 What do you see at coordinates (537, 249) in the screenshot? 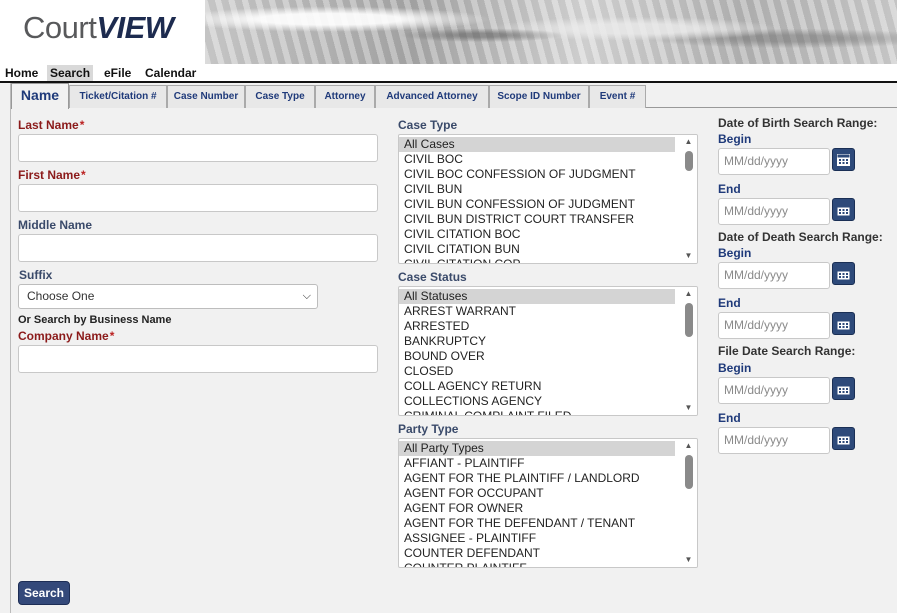
I see `case-type-option: CIVIL CITATION BUN` at bounding box center [537, 249].